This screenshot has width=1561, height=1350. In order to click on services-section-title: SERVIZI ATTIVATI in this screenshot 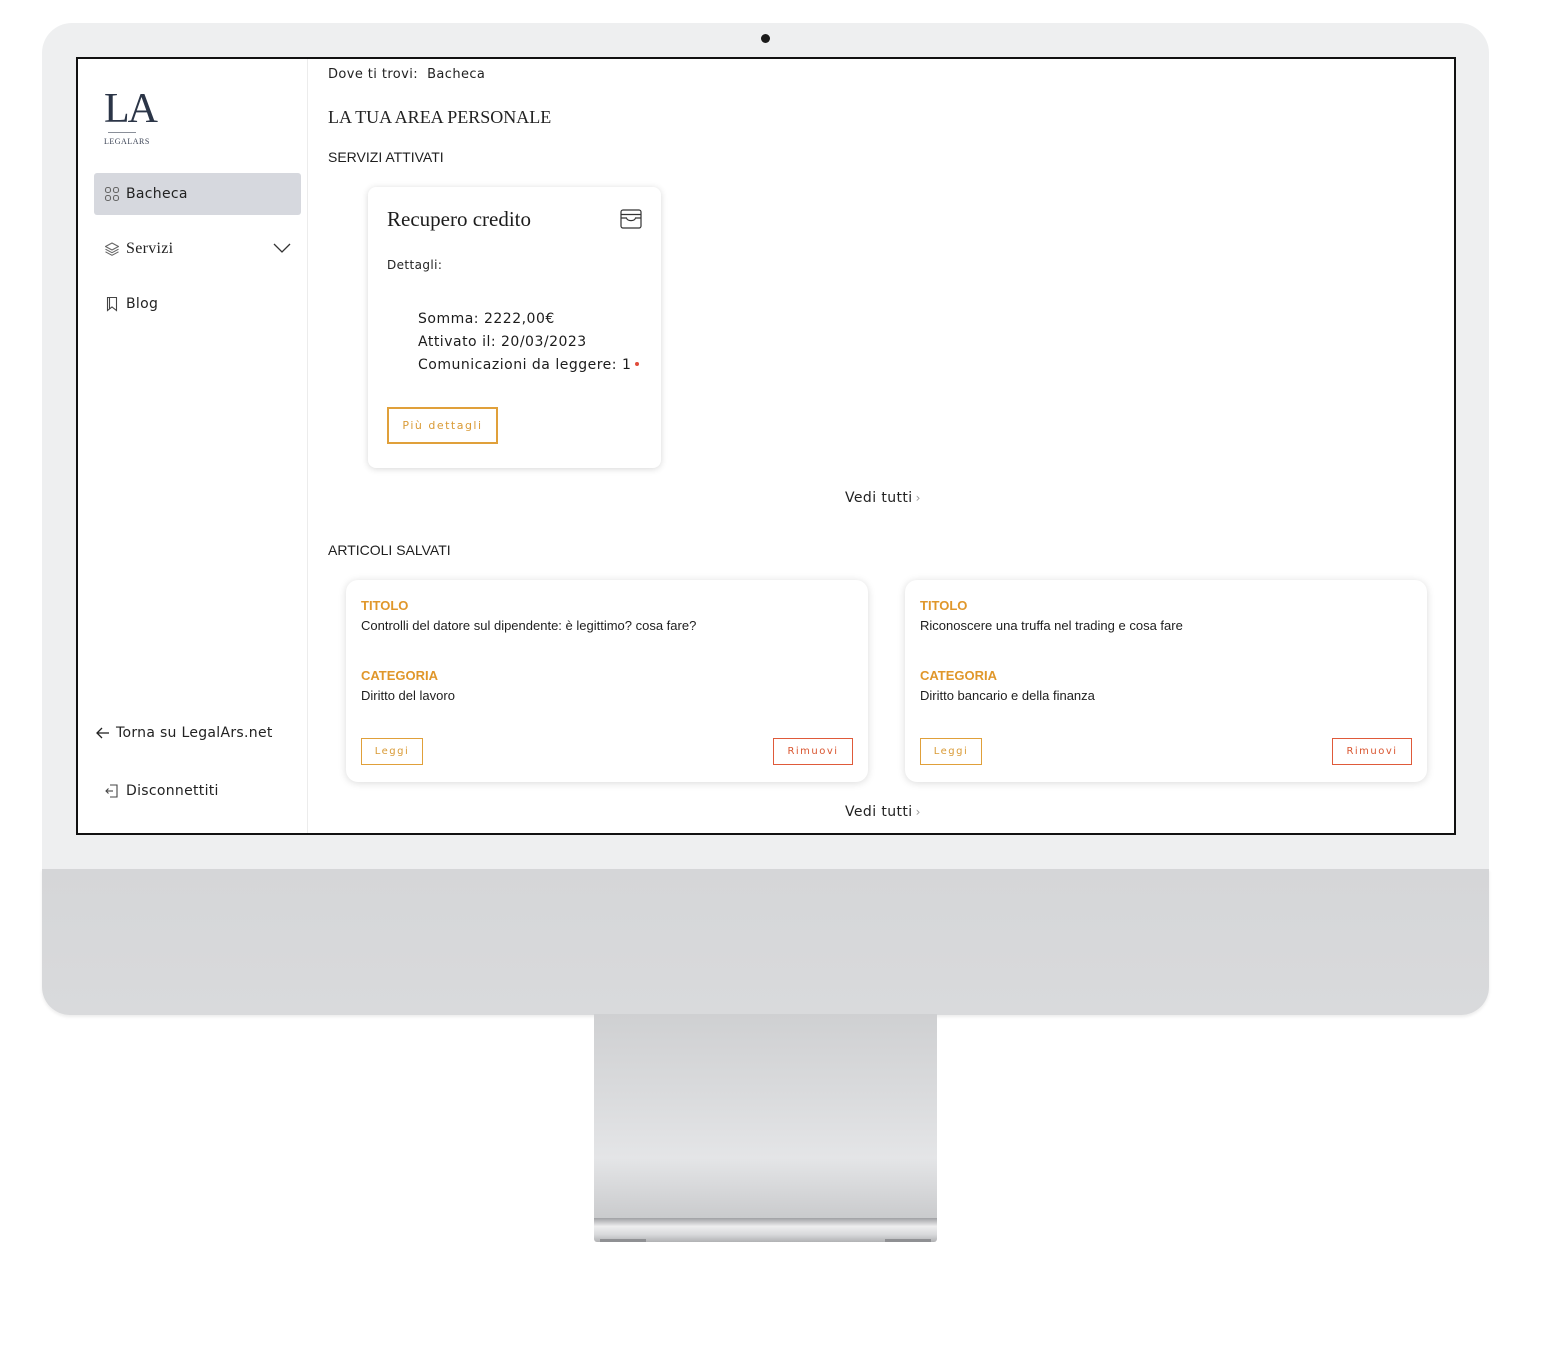, I will do `click(386, 157)`.